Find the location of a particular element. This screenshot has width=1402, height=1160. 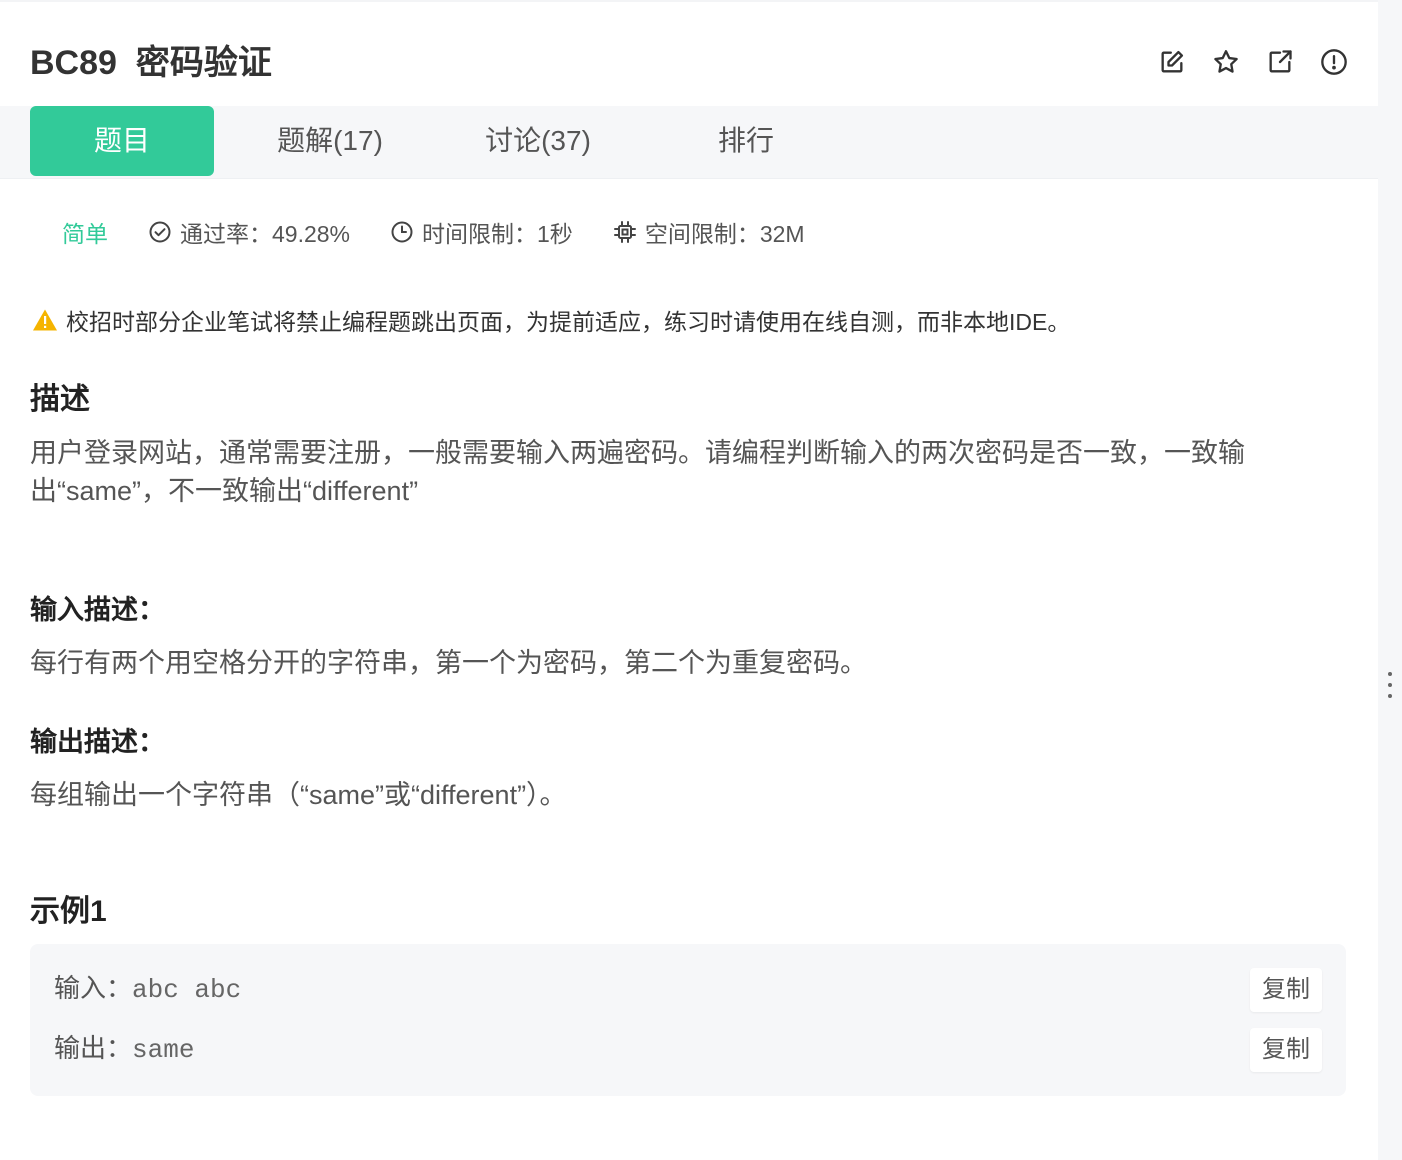

example-output-row: 输出：same is located at coordinates (124, 1048).